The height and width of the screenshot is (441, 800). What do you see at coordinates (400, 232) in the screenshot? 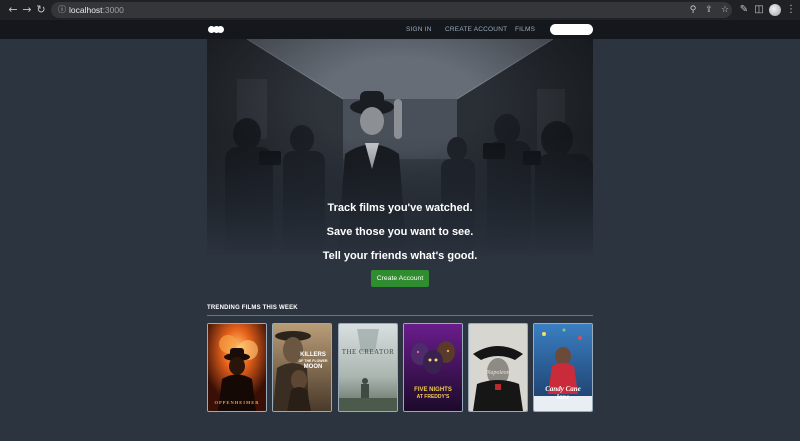
I see `hero-tagline-2: Save those you want to see.` at bounding box center [400, 232].